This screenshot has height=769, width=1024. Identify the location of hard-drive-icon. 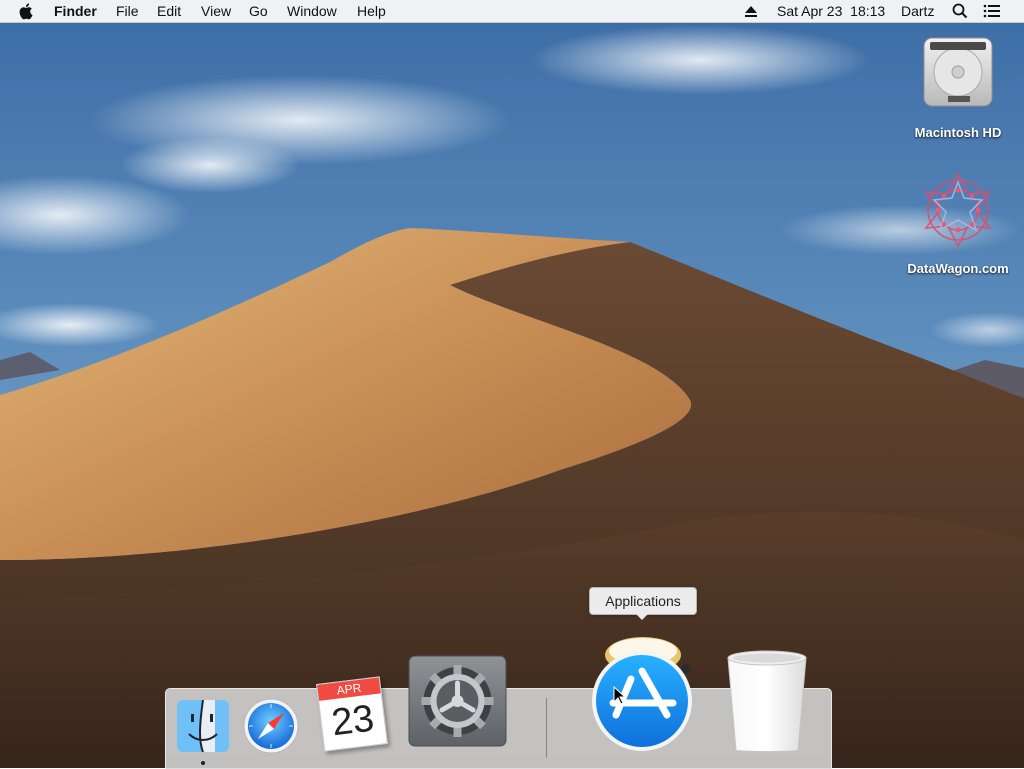
(958, 72).